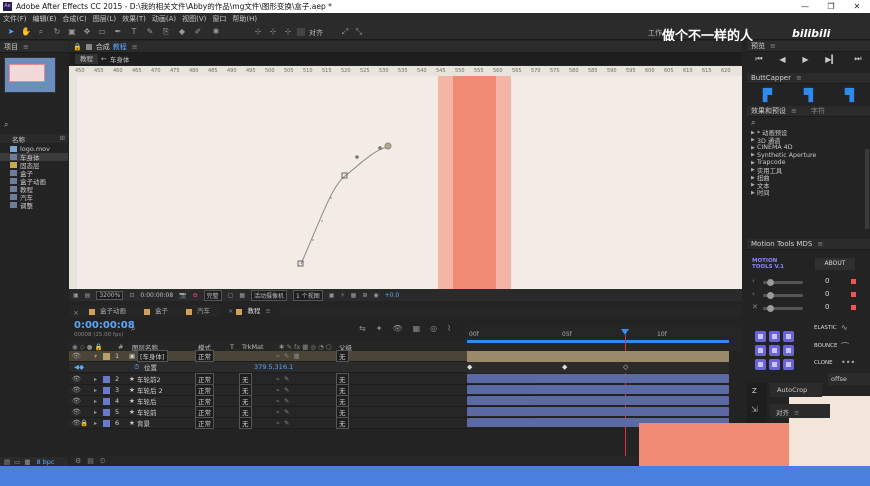  What do you see at coordinates (849, 95) in the screenshot?
I see `projecting-cap-icon: ▜` at bounding box center [849, 95].